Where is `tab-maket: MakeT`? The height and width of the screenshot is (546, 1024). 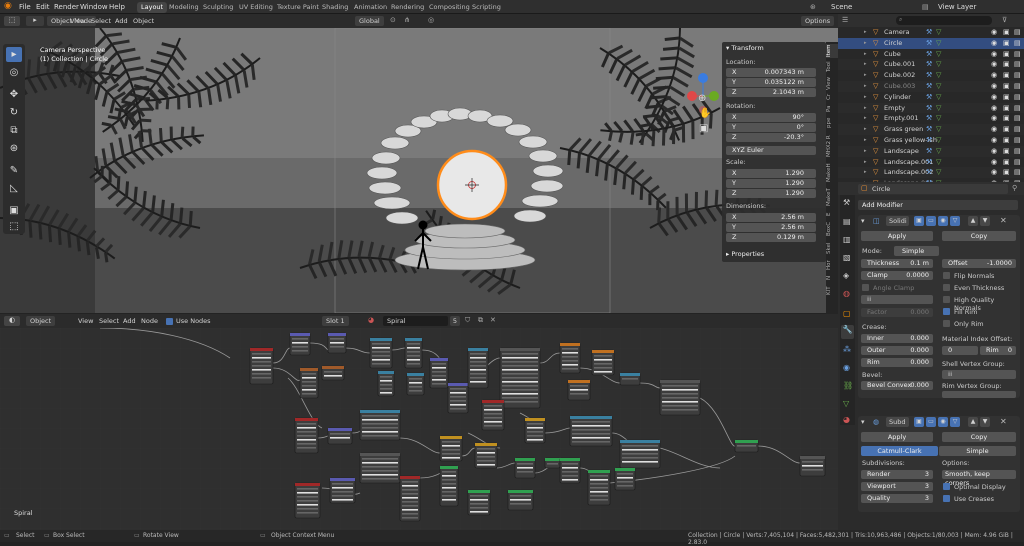
tab-maket: MakeT is located at coordinates (832, 197).